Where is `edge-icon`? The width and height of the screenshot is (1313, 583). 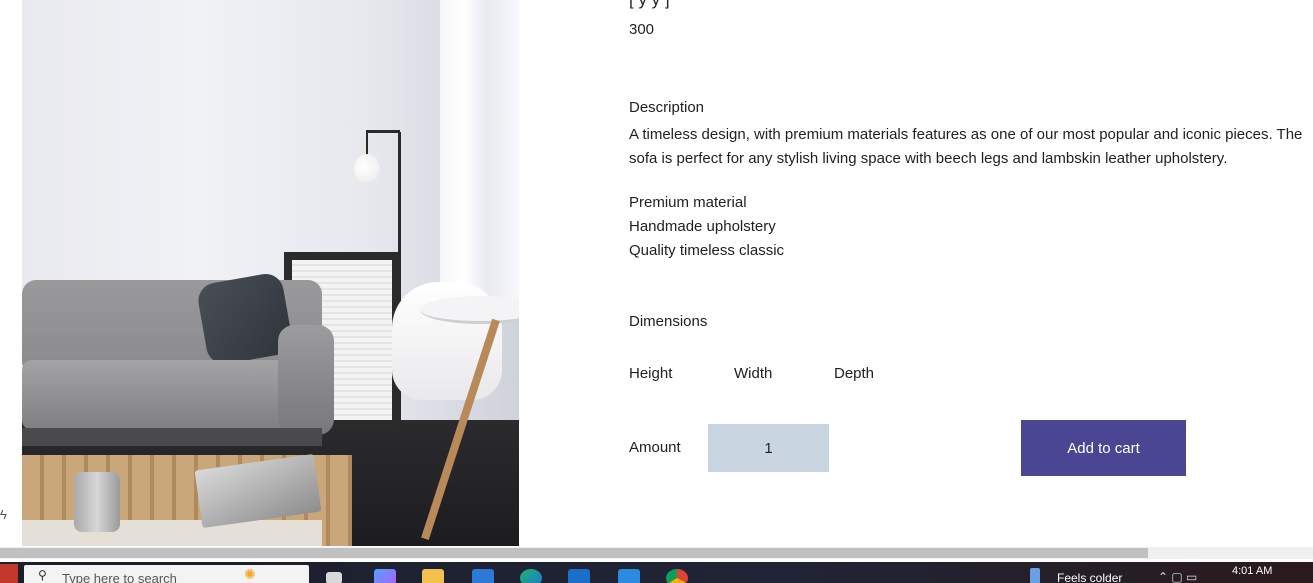
edge-icon is located at coordinates (531, 576).